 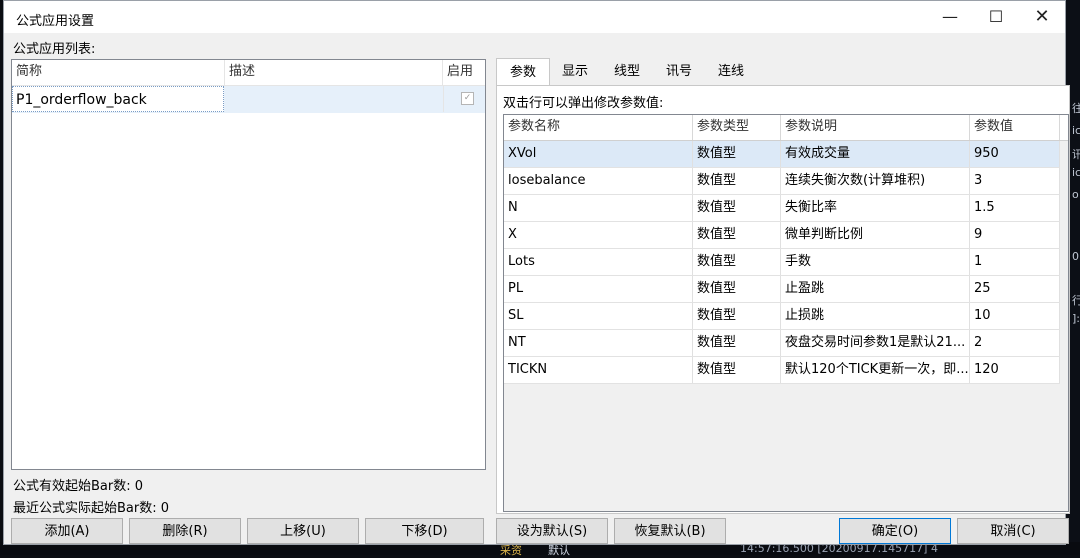 What do you see at coordinates (55, 21) in the screenshot?
I see `window-title: 公式应用设置` at bounding box center [55, 21].